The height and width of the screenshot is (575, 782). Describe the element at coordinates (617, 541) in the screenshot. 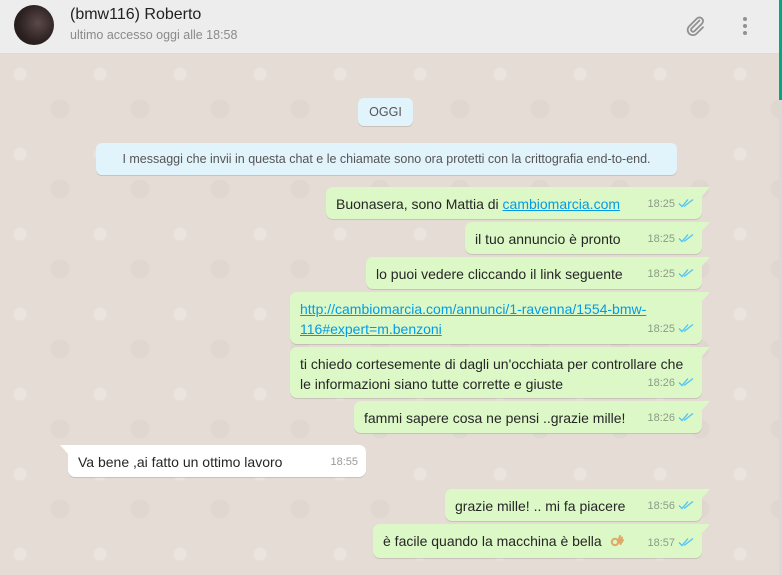

I see `ok-hand-icon` at that location.